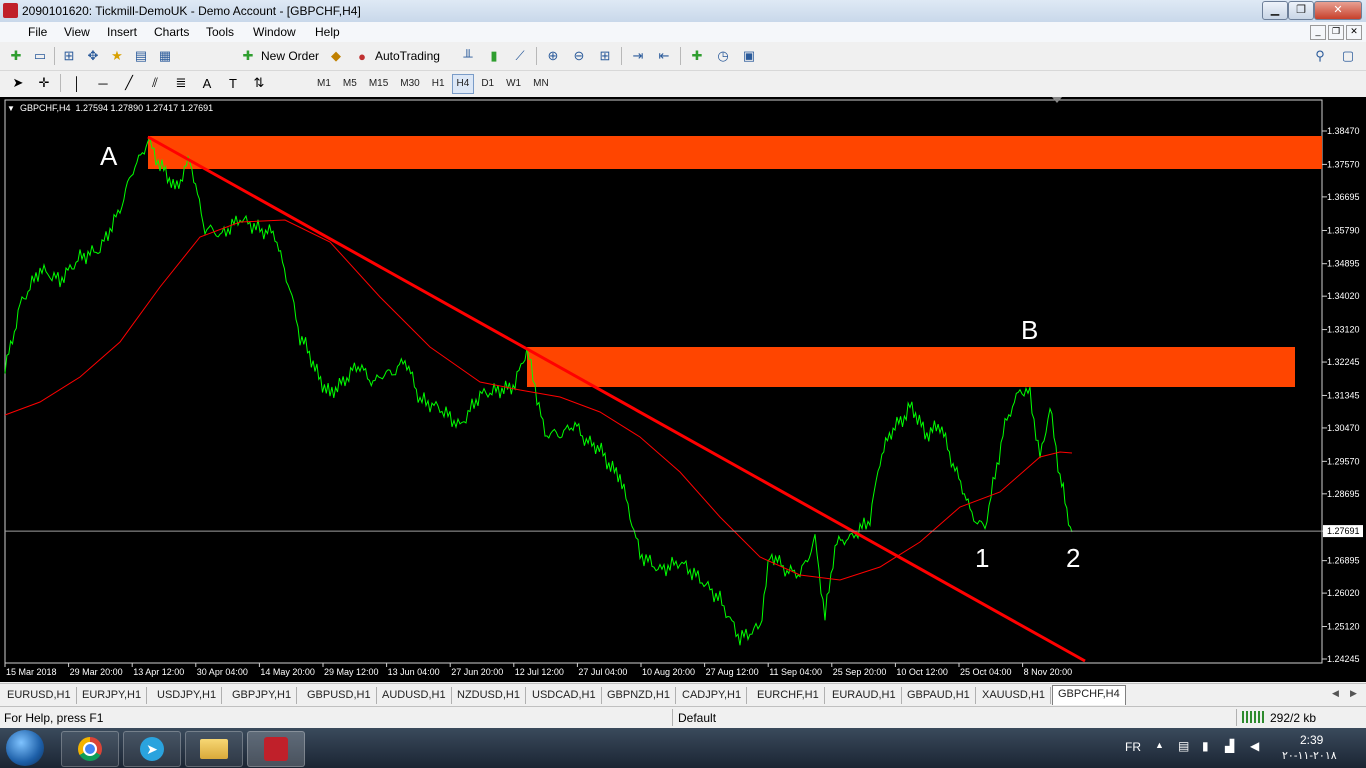  Describe the element at coordinates (378, 84) in the screenshot. I see `tf-m15: M15` at that location.